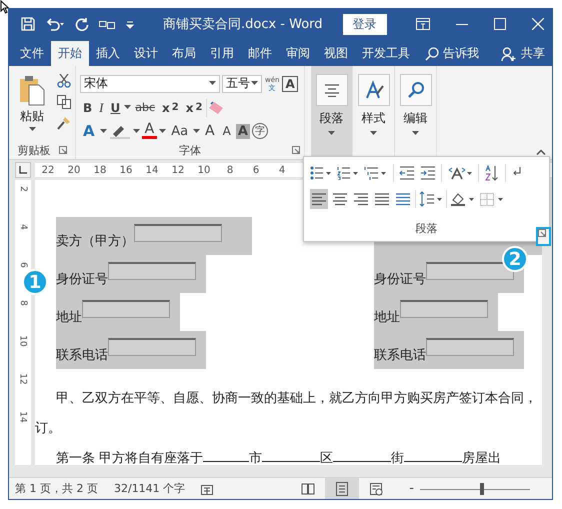 The image size is (562, 509). Describe the element at coordinates (101, 108) in the screenshot. I see `italic-button: I` at that location.